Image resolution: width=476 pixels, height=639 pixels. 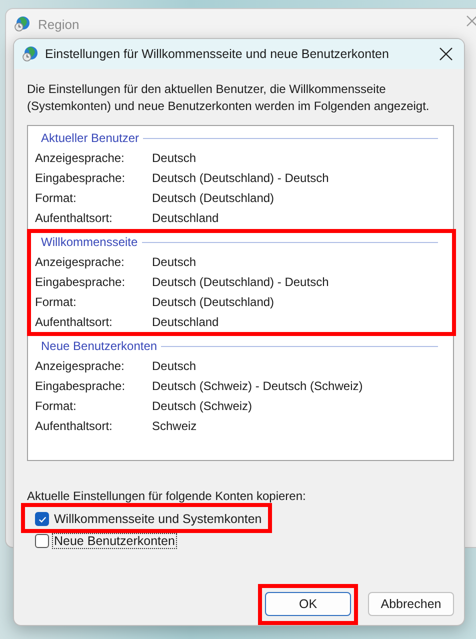 I want to click on copy-label: Aktuelle Einstellungen für folgende Konten kopieren:, so click(x=167, y=496).